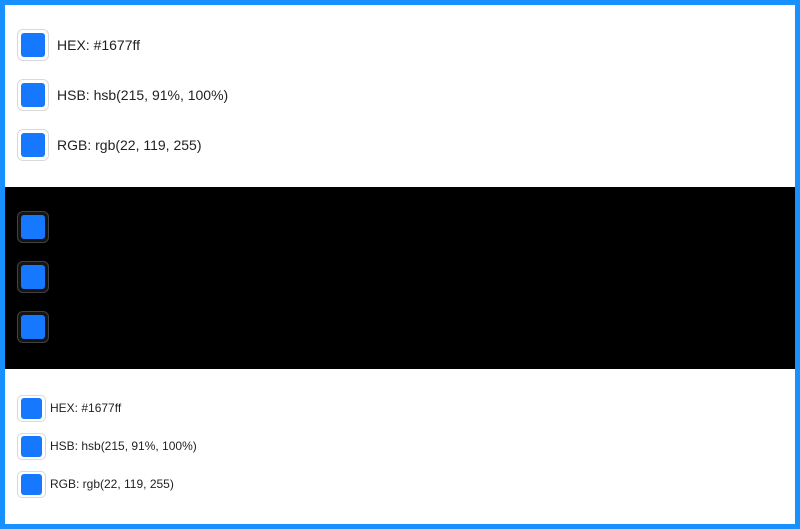  What do you see at coordinates (406, 408) in the screenshot?
I see `small-color-picker-hex: HEX: #1677ff` at bounding box center [406, 408].